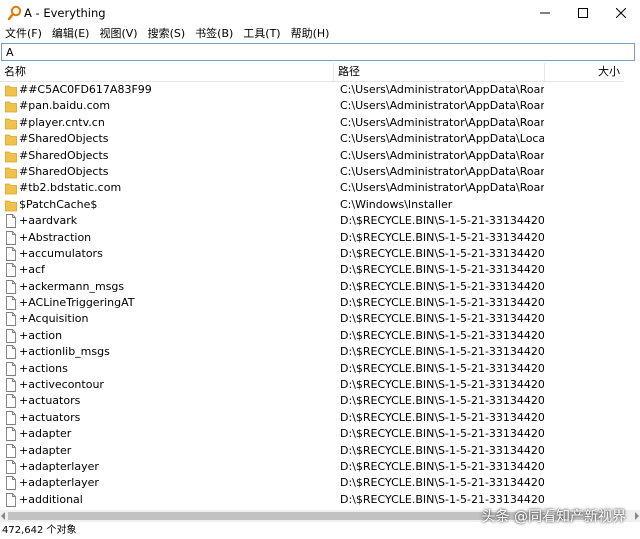 The height and width of the screenshot is (539, 640). Describe the element at coordinates (312, 205) in the screenshot. I see `result-row: $PatchCache$ C:\Windows\Installer` at that location.